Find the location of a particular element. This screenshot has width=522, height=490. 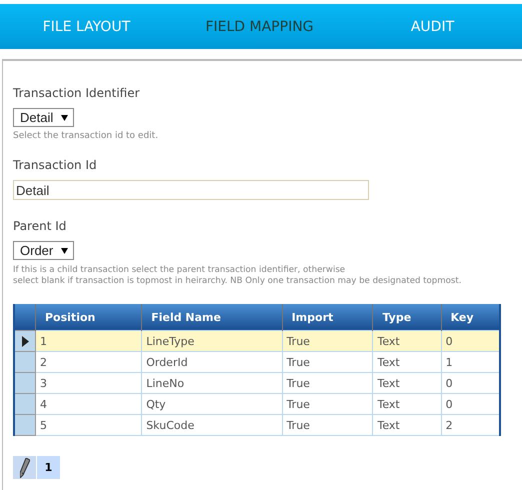

table-cell: 1 is located at coordinates (89, 341).